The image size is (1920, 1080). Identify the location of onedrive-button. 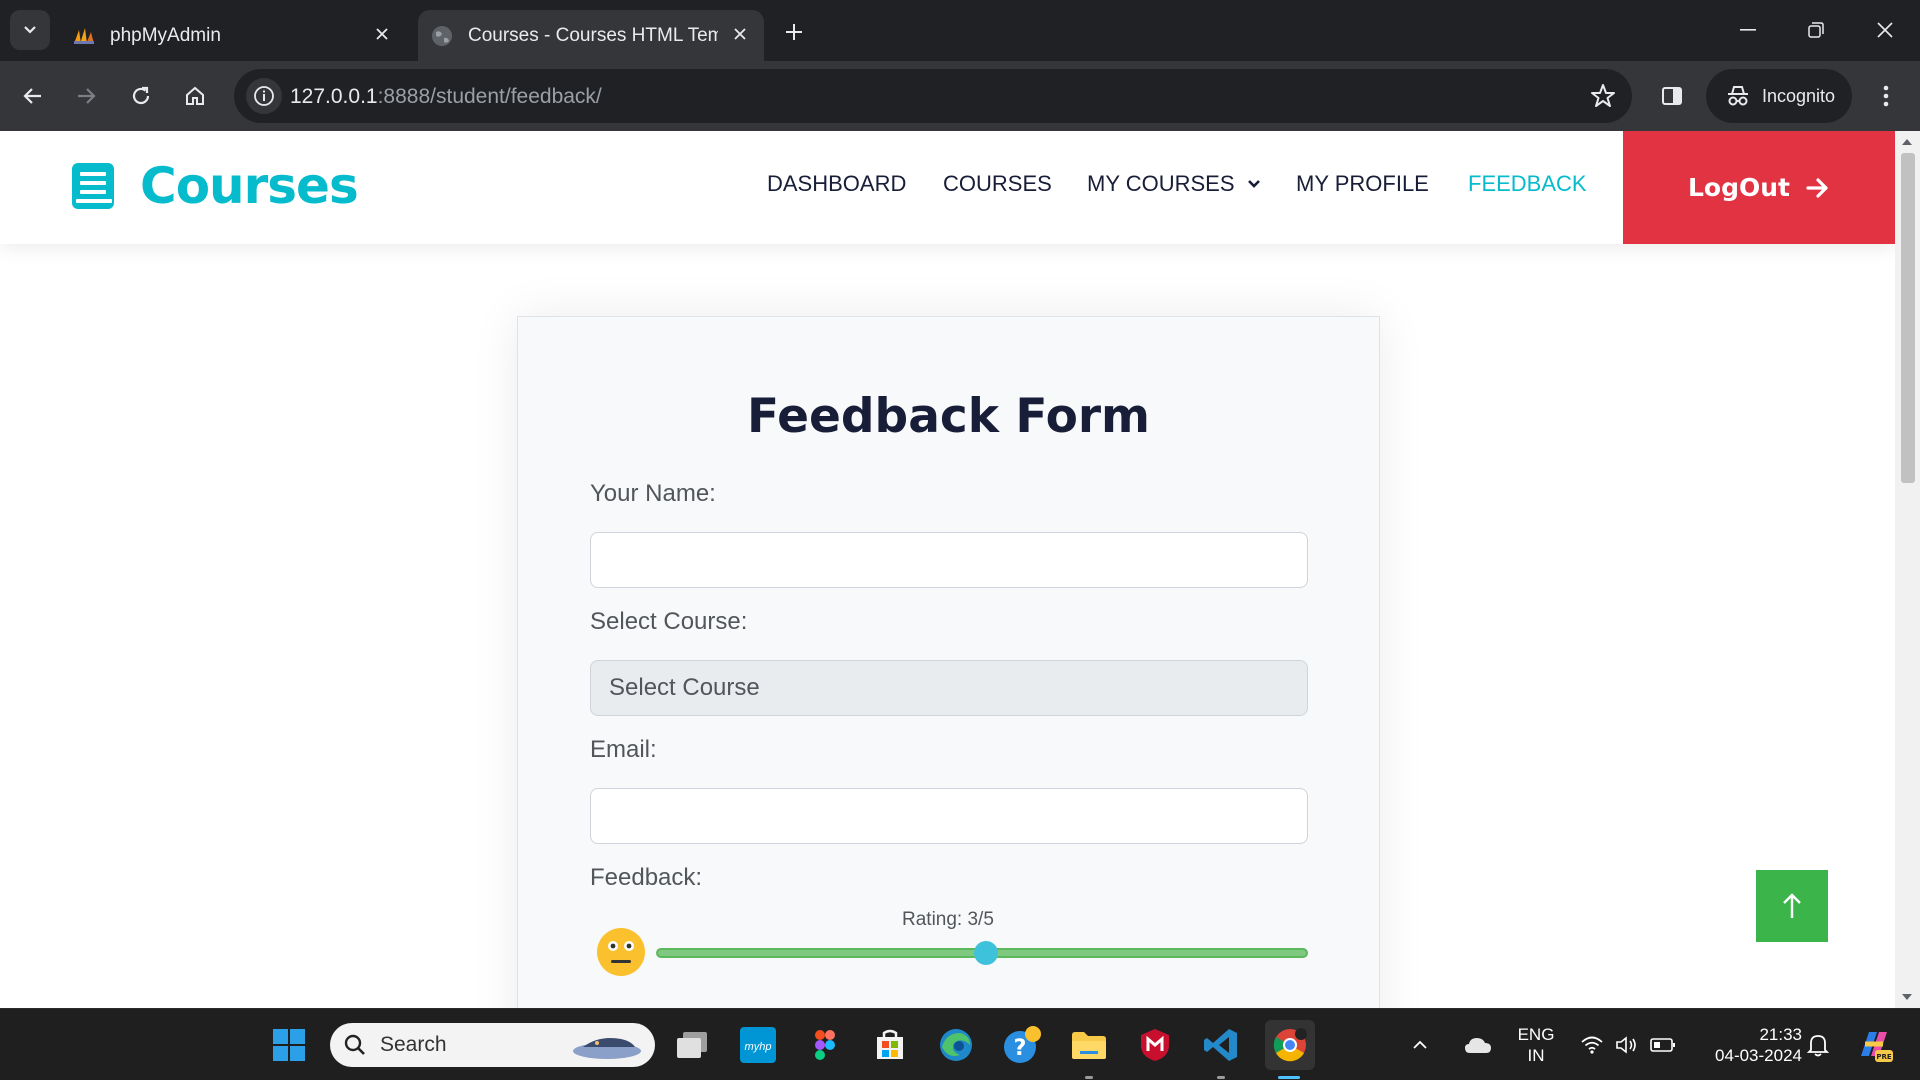
(1478, 1045).